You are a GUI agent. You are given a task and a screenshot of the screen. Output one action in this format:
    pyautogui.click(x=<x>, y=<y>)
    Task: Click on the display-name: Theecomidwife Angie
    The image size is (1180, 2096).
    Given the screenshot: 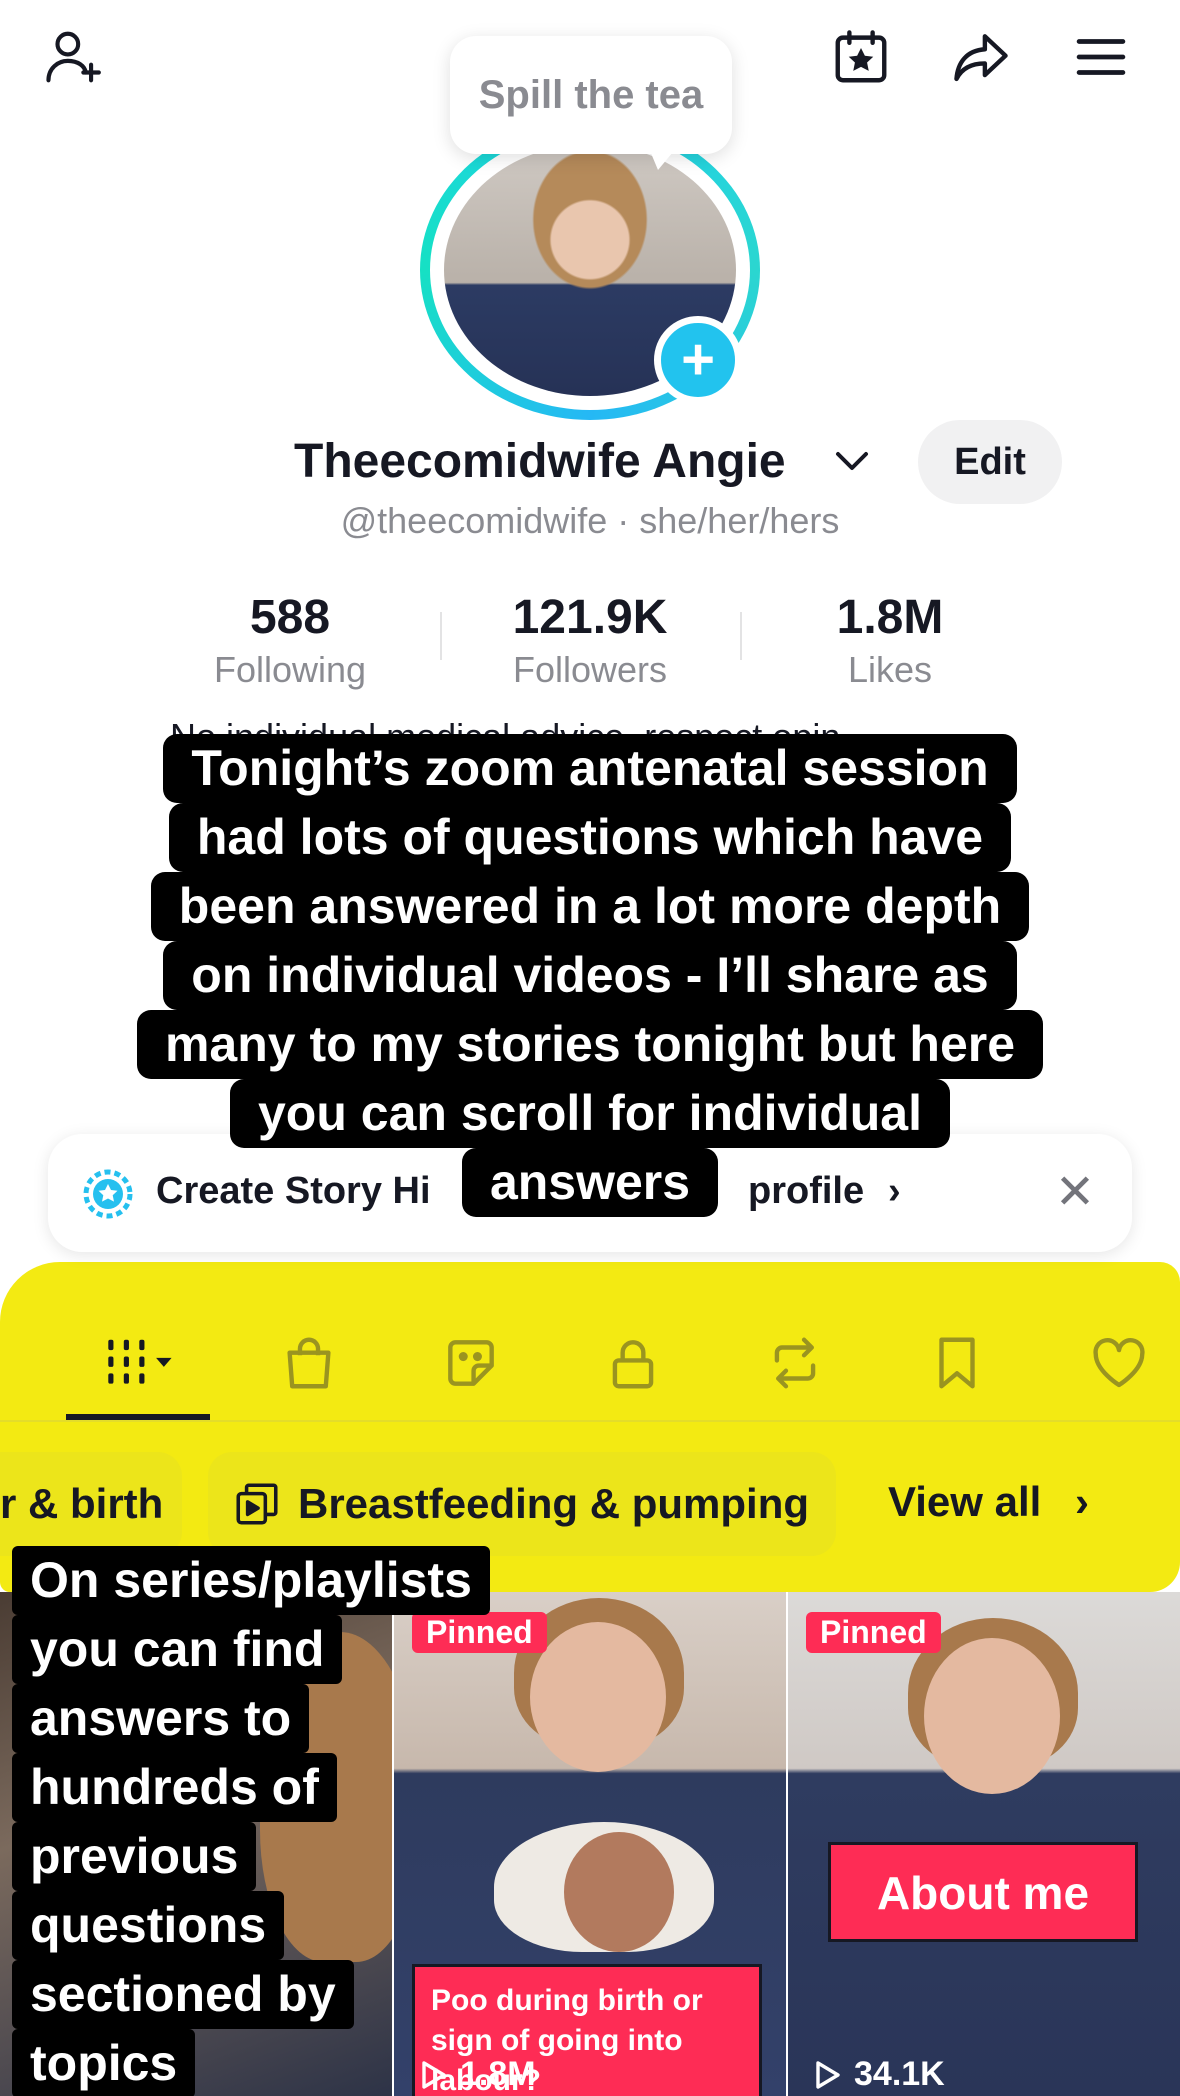 What is the action you would take?
    pyautogui.click(x=540, y=461)
    